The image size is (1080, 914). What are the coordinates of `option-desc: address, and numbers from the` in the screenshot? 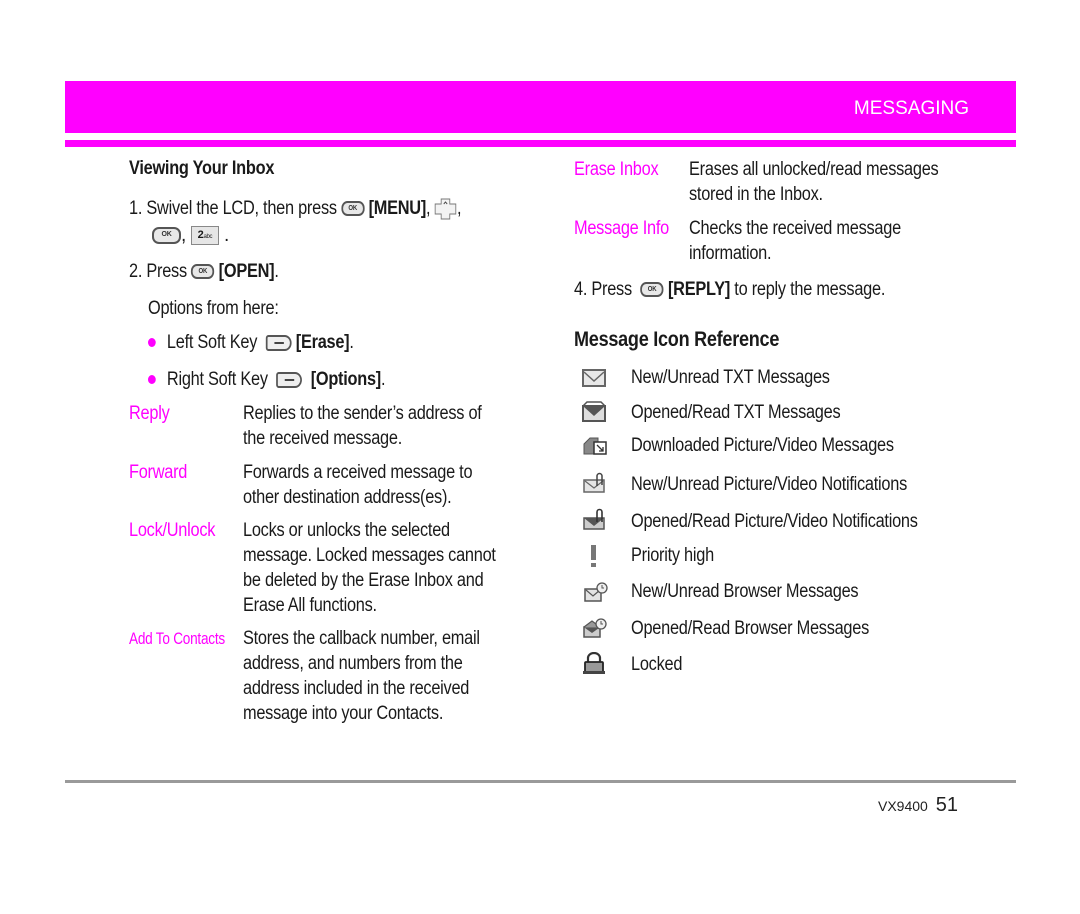 It's located at (353, 663).